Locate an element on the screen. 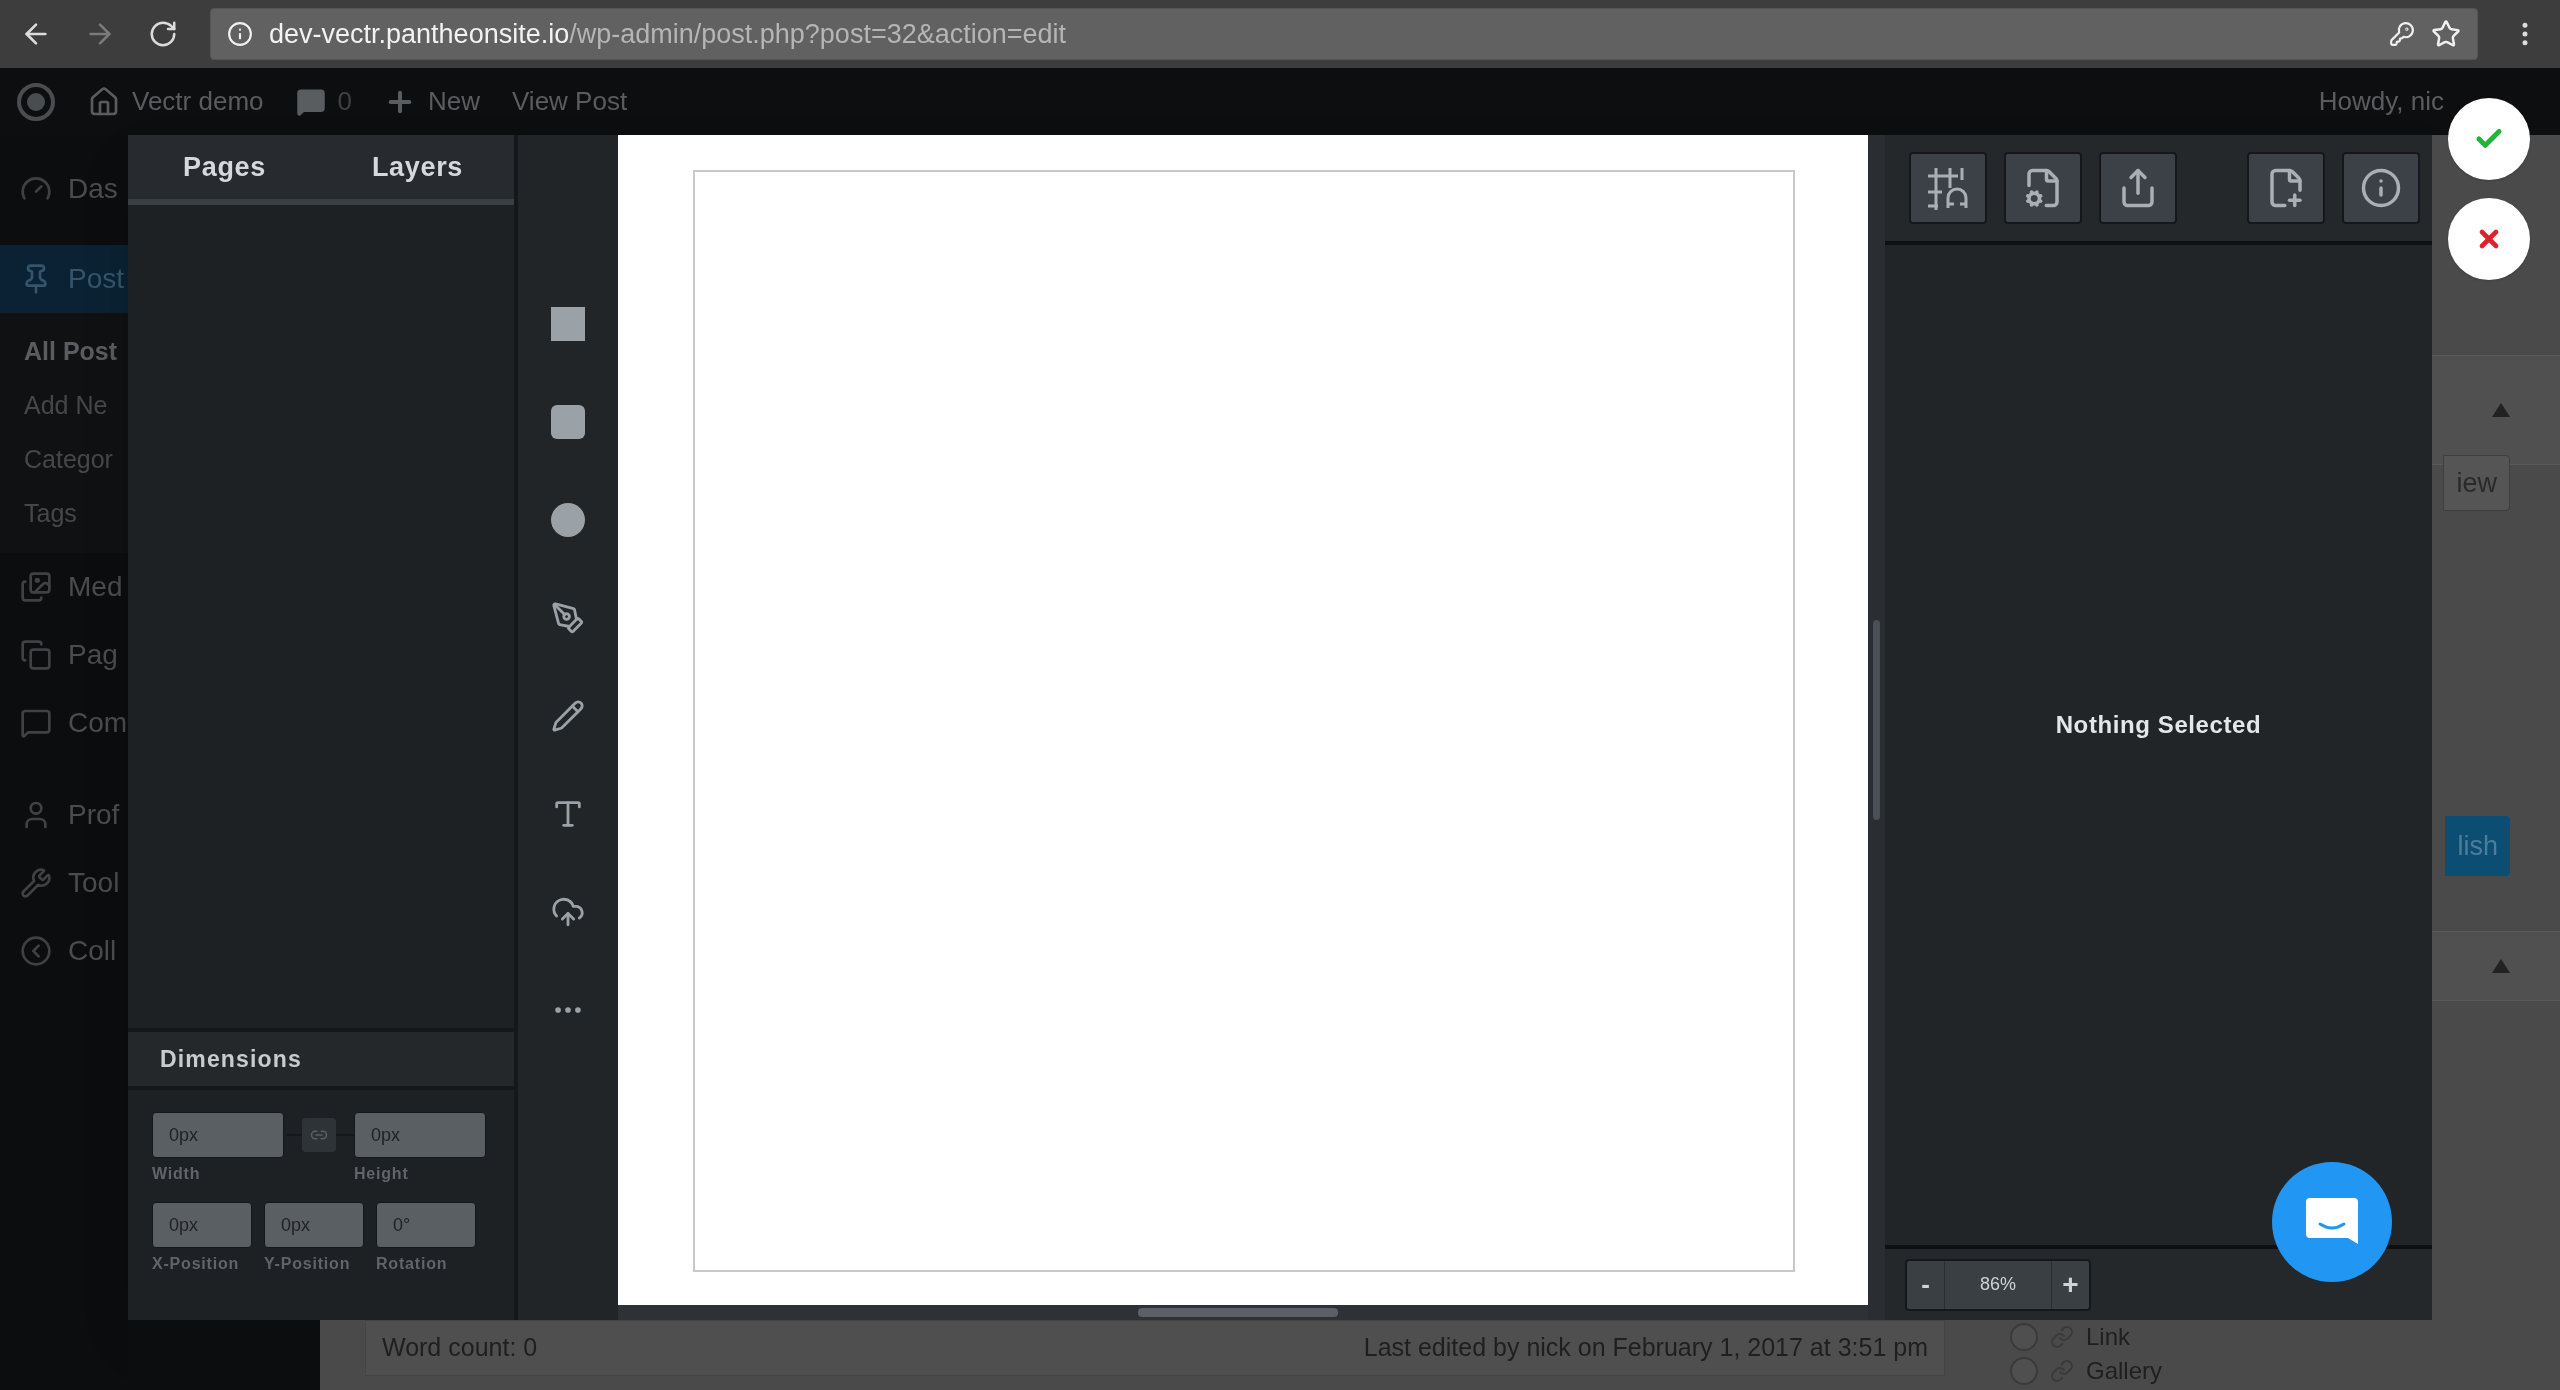  reload-icon is located at coordinates (163, 34).